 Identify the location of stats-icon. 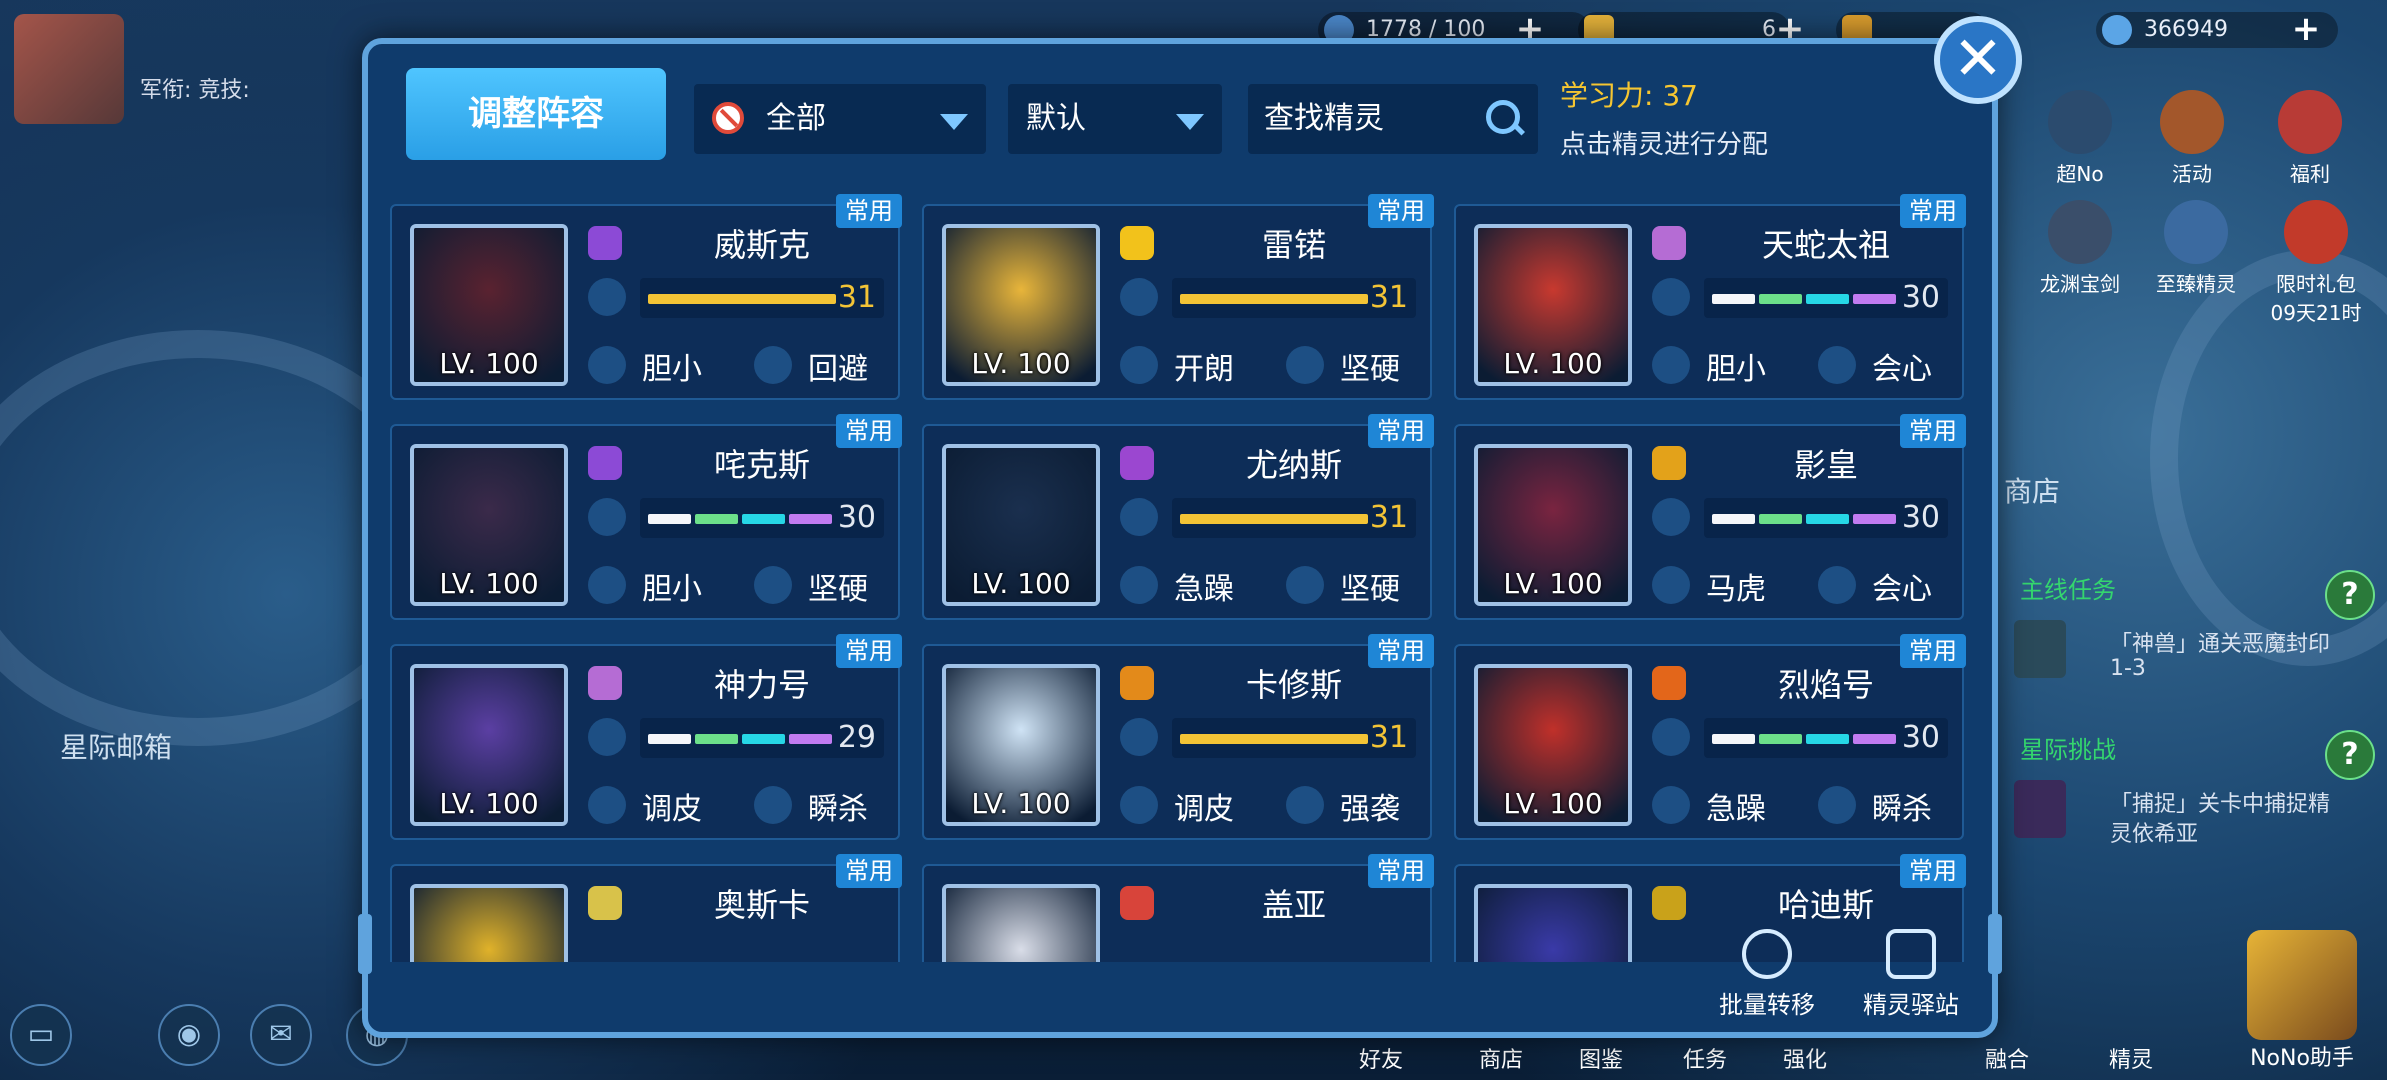
(607, 517).